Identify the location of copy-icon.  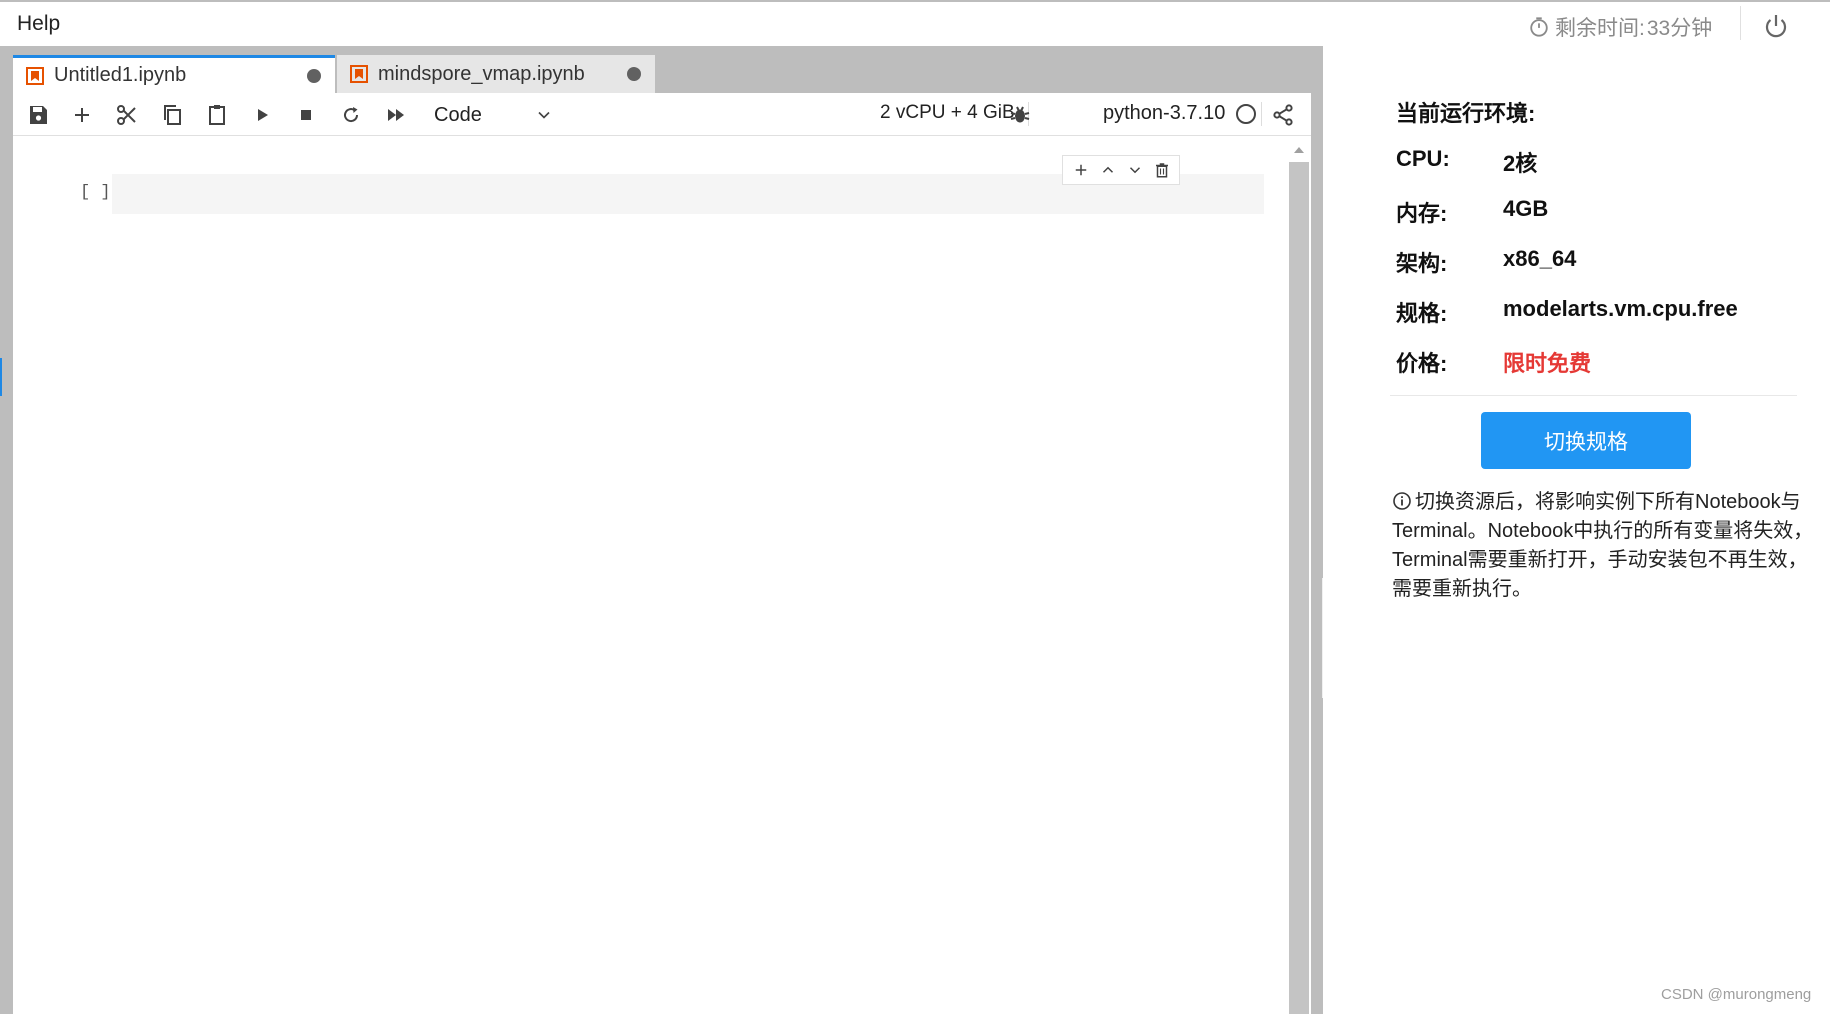
(172, 115).